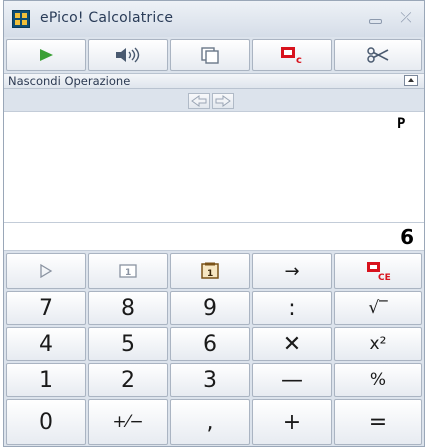  I want to click on key-2: 2, so click(128, 380).